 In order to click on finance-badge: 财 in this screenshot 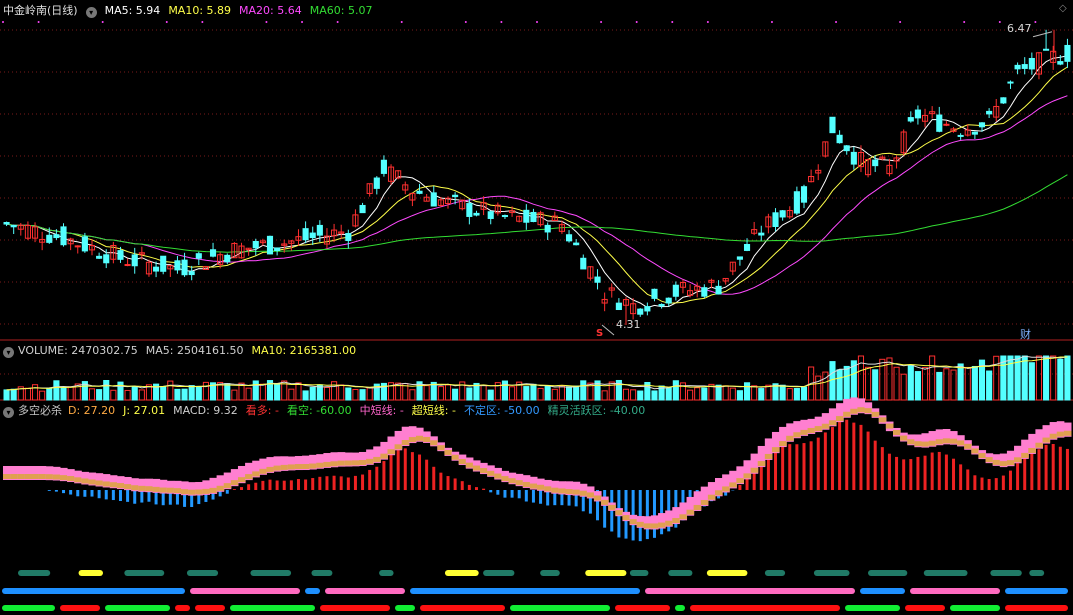, I will do `click(1025, 334)`.